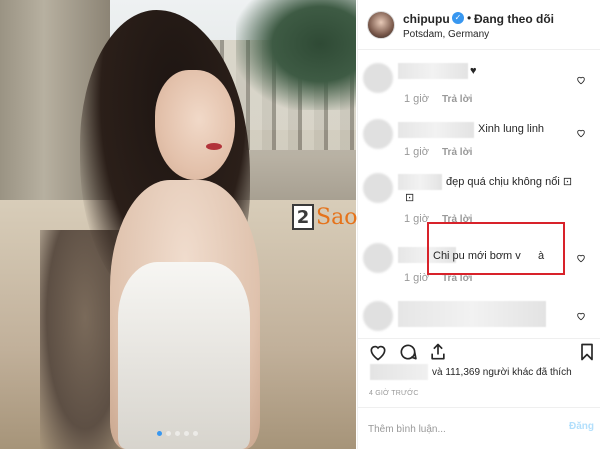 This screenshot has width=600, height=449. What do you see at coordinates (399, 372) in the screenshot?
I see `liker-name-blurred` at bounding box center [399, 372].